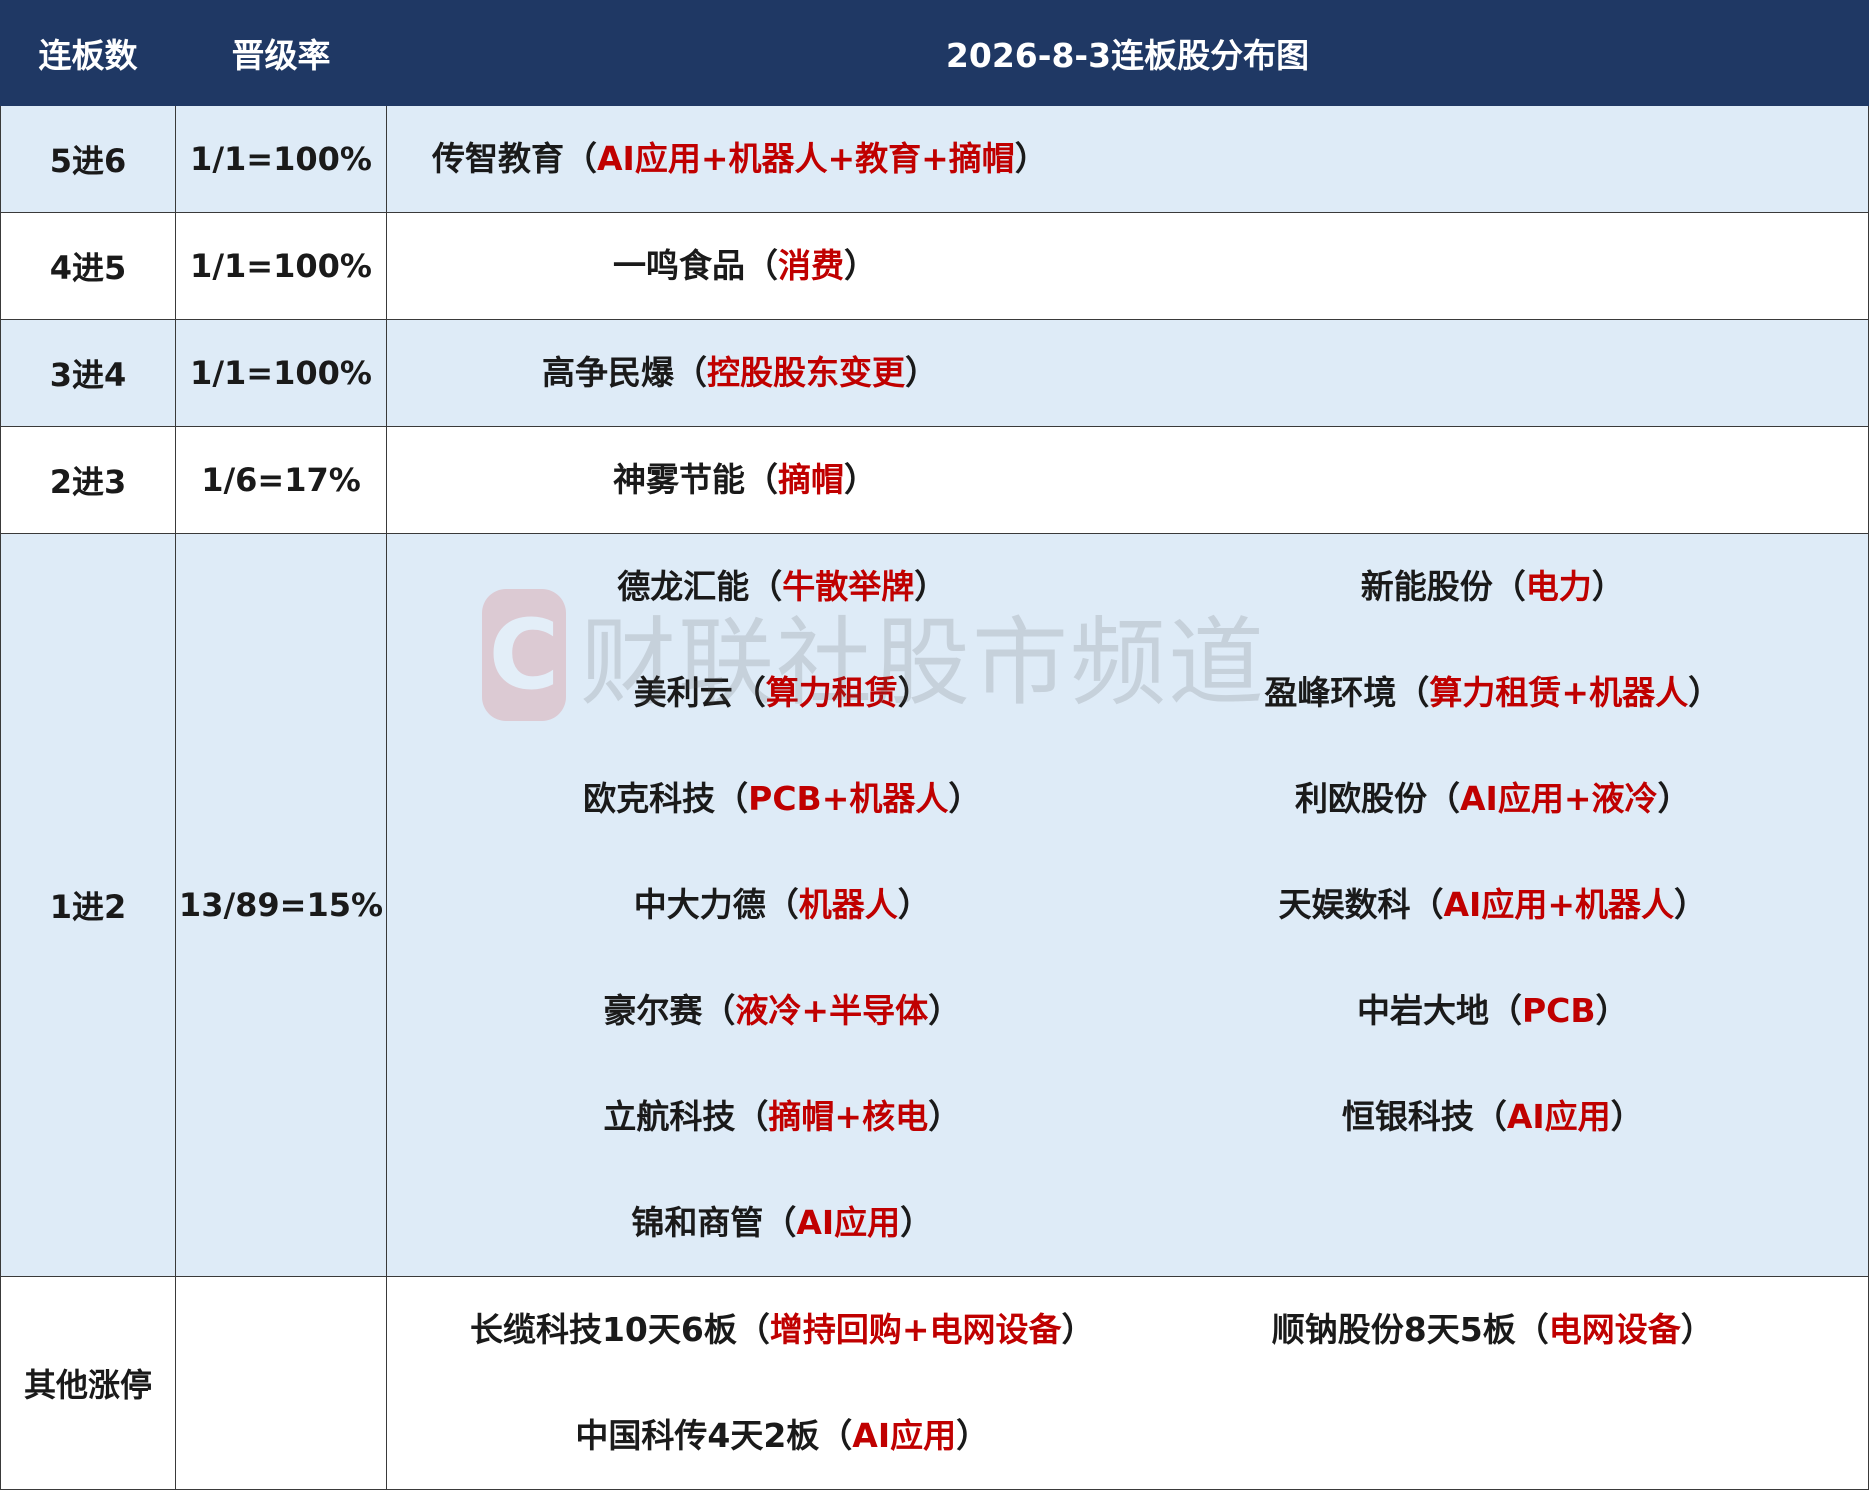 The height and width of the screenshot is (1490, 1869). What do you see at coordinates (848, 904) in the screenshot?
I see `stock-tag: 机器人` at bounding box center [848, 904].